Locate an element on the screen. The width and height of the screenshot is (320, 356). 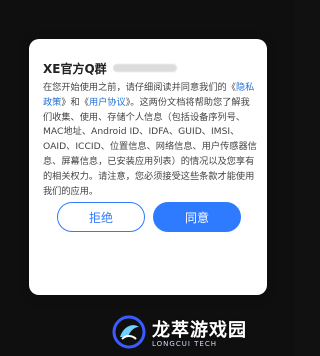
watermark-brand-cn: 龙萃游戏园 is located at coordinates (199, 330).